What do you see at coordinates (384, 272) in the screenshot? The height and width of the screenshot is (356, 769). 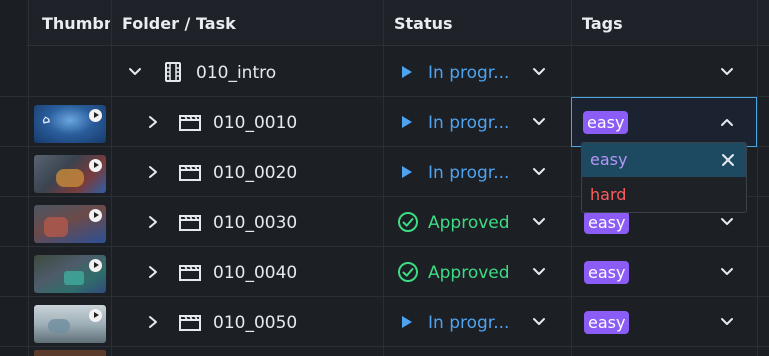 I see `table-row: 010_0040 Approved easy` at bounding box center [384, 272].